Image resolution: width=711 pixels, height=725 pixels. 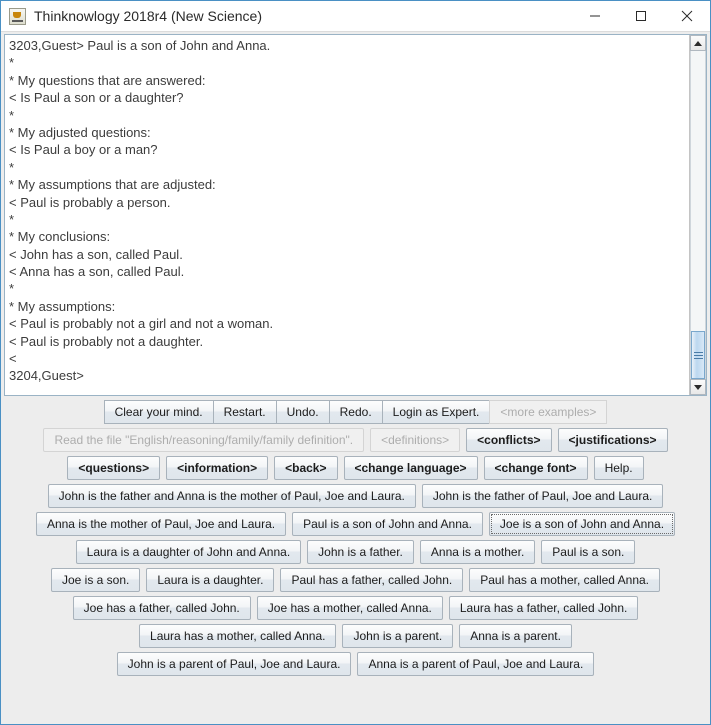 I want to click on title-bar: Thinknowlogy 2018r4 (New Science), so click(x=355, y=16).